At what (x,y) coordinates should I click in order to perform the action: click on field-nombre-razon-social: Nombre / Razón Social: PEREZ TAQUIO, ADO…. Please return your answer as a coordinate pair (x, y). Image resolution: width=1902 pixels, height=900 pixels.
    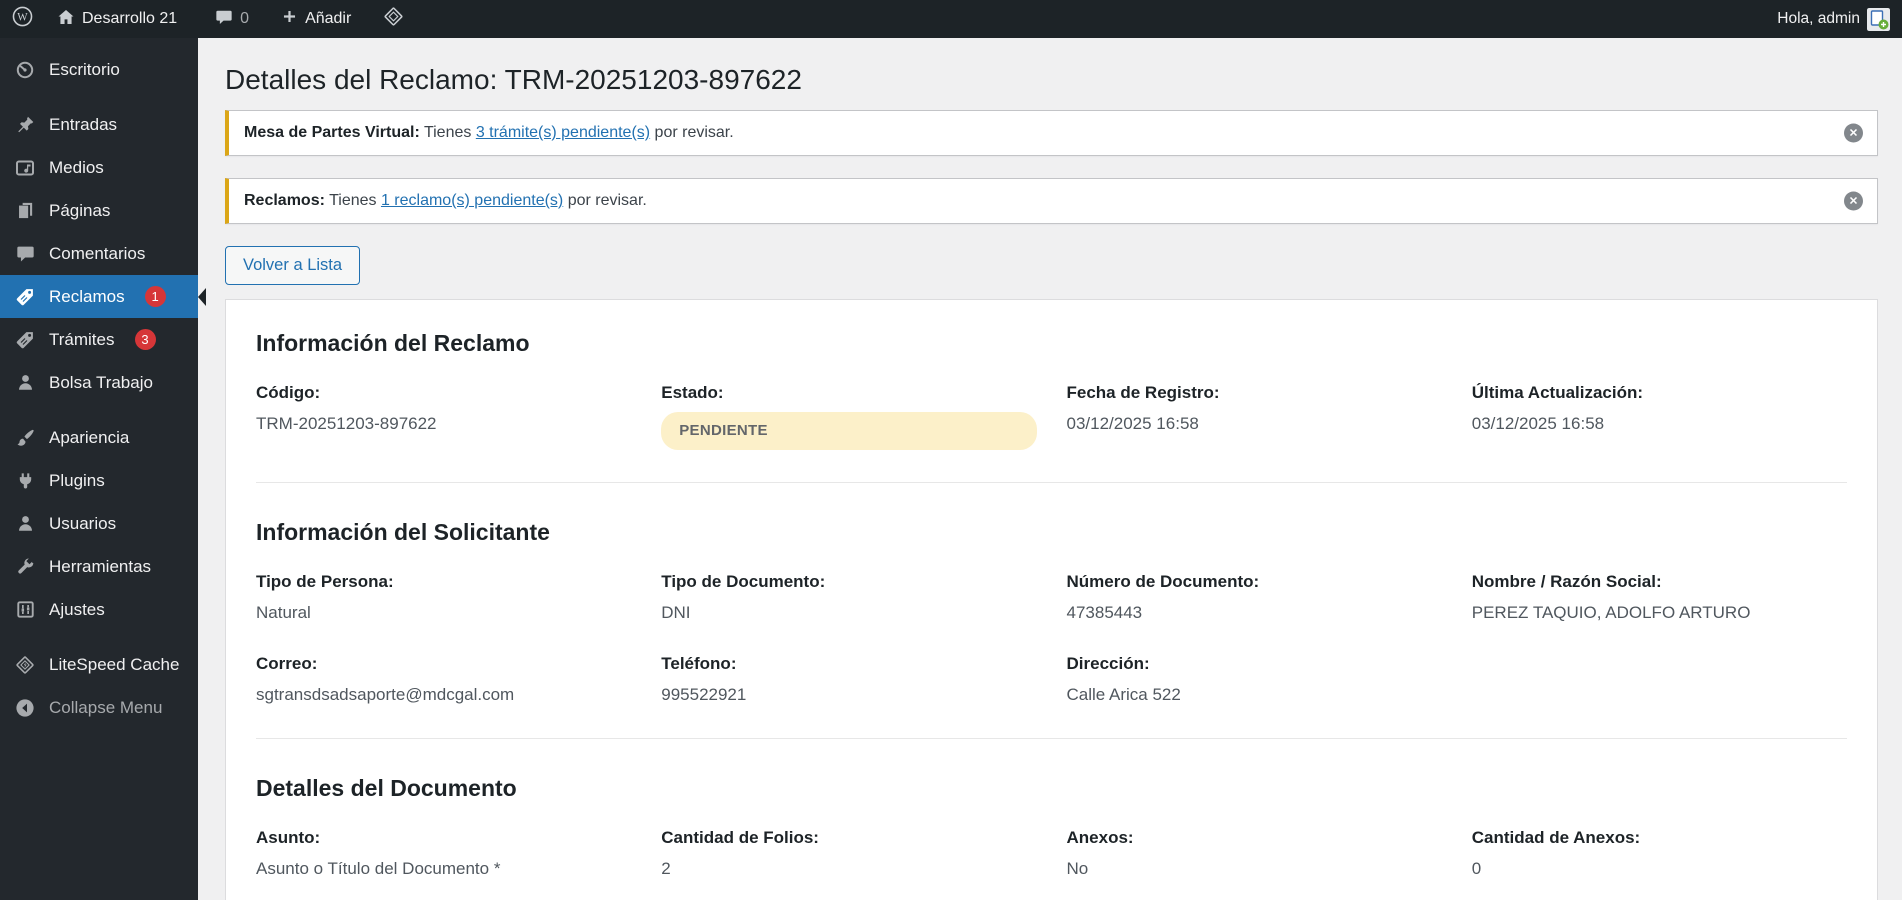
    Looking at the image, I should click on (1659, 598).